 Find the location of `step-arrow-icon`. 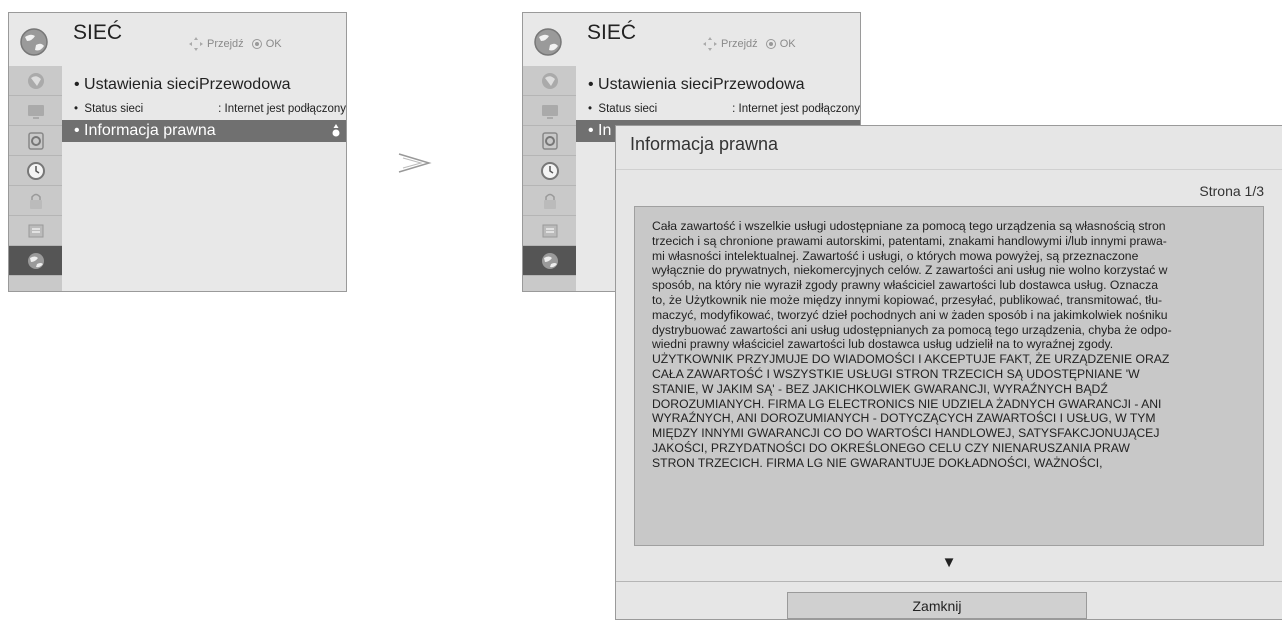

step-arrow-icon is located at coordinates (415, 163).